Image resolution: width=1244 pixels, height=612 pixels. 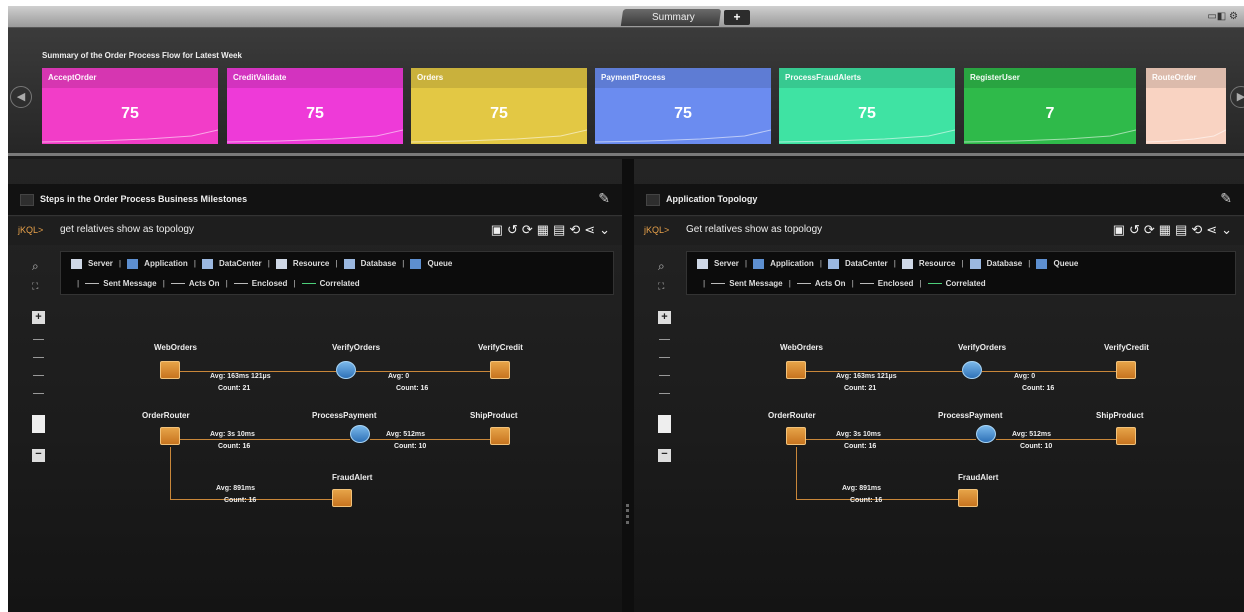 What do you see at coordinates (399, 376) in the screenshot?
I see `edge-avg-label: Avg: 0` at bounding box center [399, 376].